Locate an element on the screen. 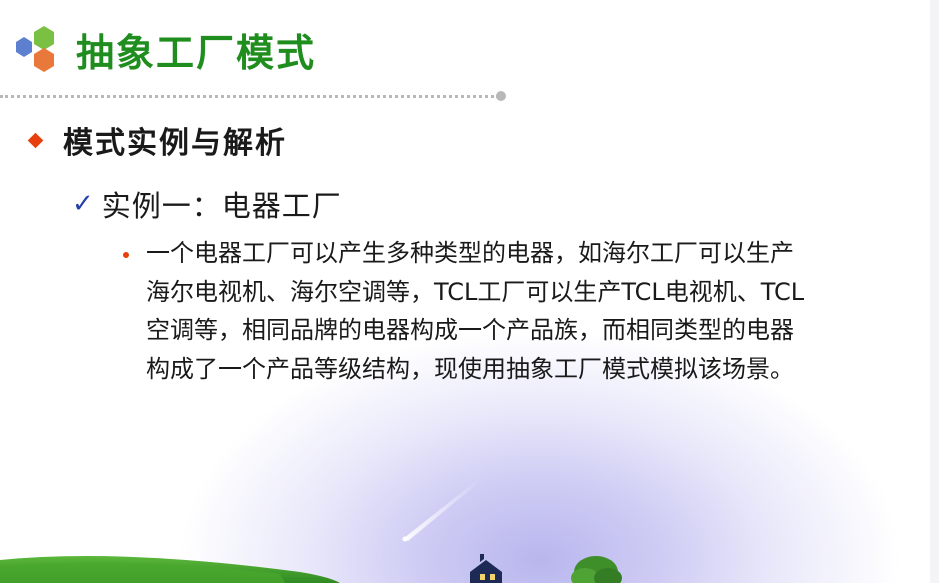 The width and height of the screenshot is (939, 583). divider-end-dot is located at coordinates (501, 96).